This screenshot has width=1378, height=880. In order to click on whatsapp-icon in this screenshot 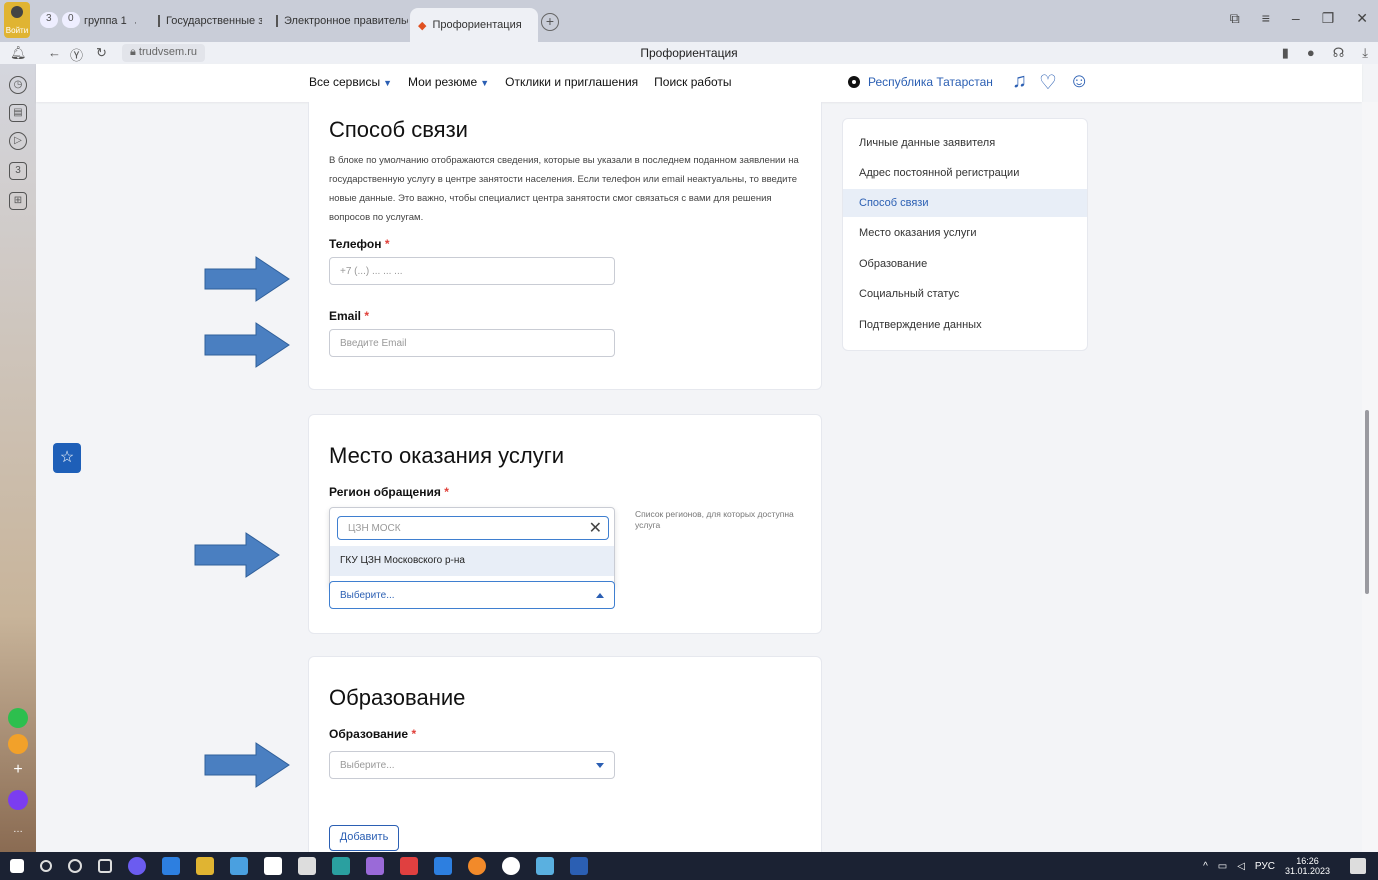, I will do `click(18, 718)`.